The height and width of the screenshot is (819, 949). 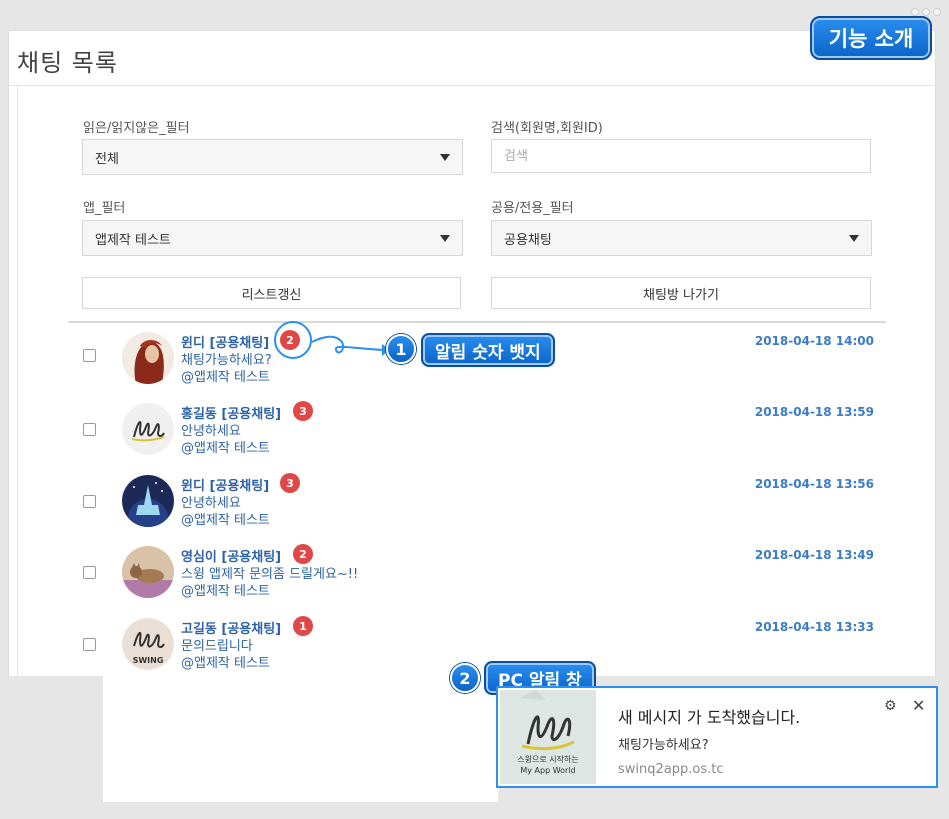 I want to click on chat-time: 2018-04-18 13:56, so click(x=814, y=484).